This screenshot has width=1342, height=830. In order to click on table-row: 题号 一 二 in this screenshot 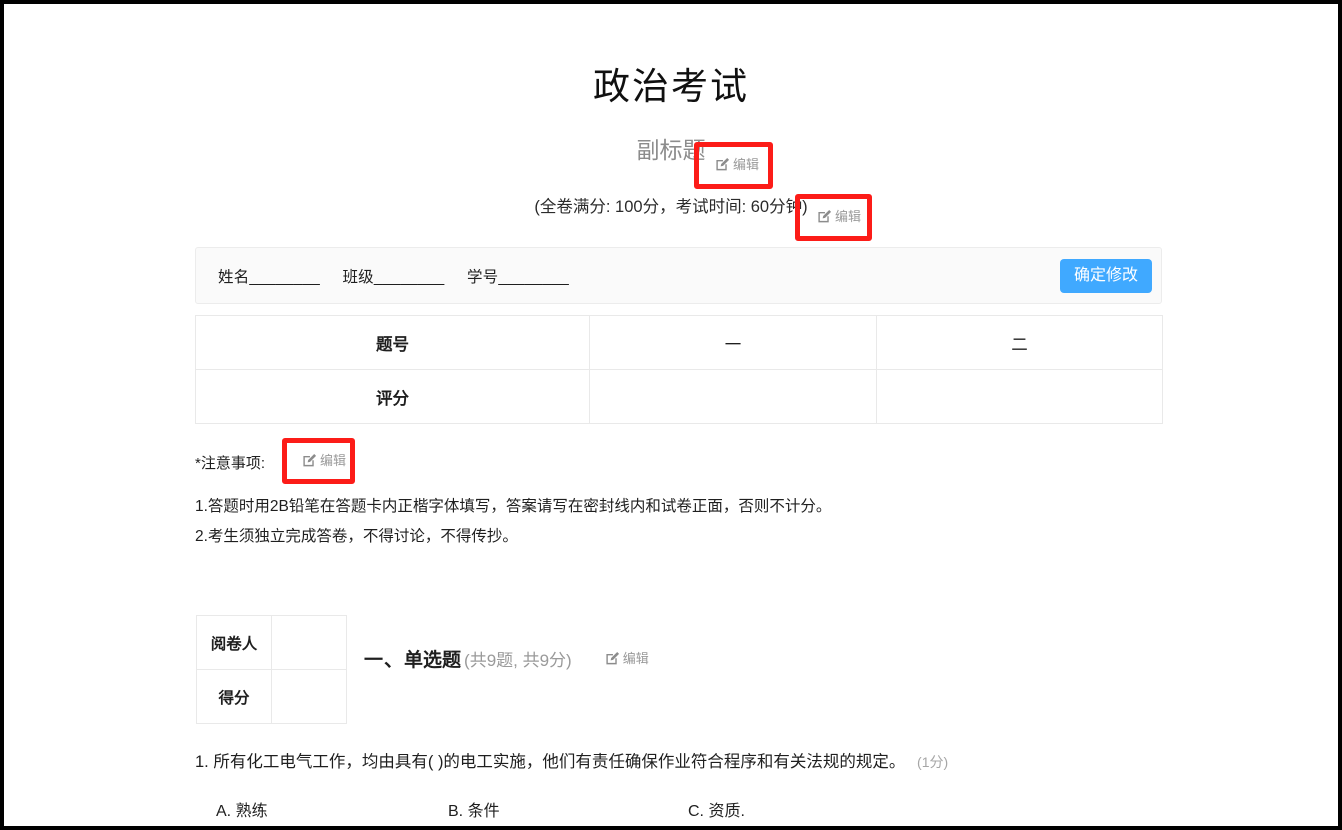, I will do `click(679, 342)`.